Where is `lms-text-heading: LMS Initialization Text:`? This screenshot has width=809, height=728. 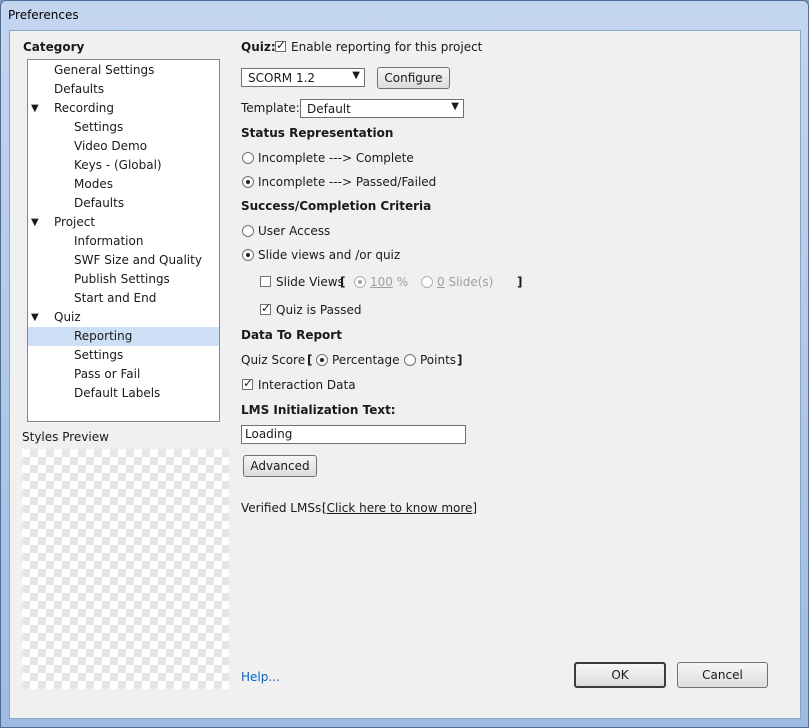 lms-text-heading: LMS Initialization Text: is located at coordinates (318, 410).